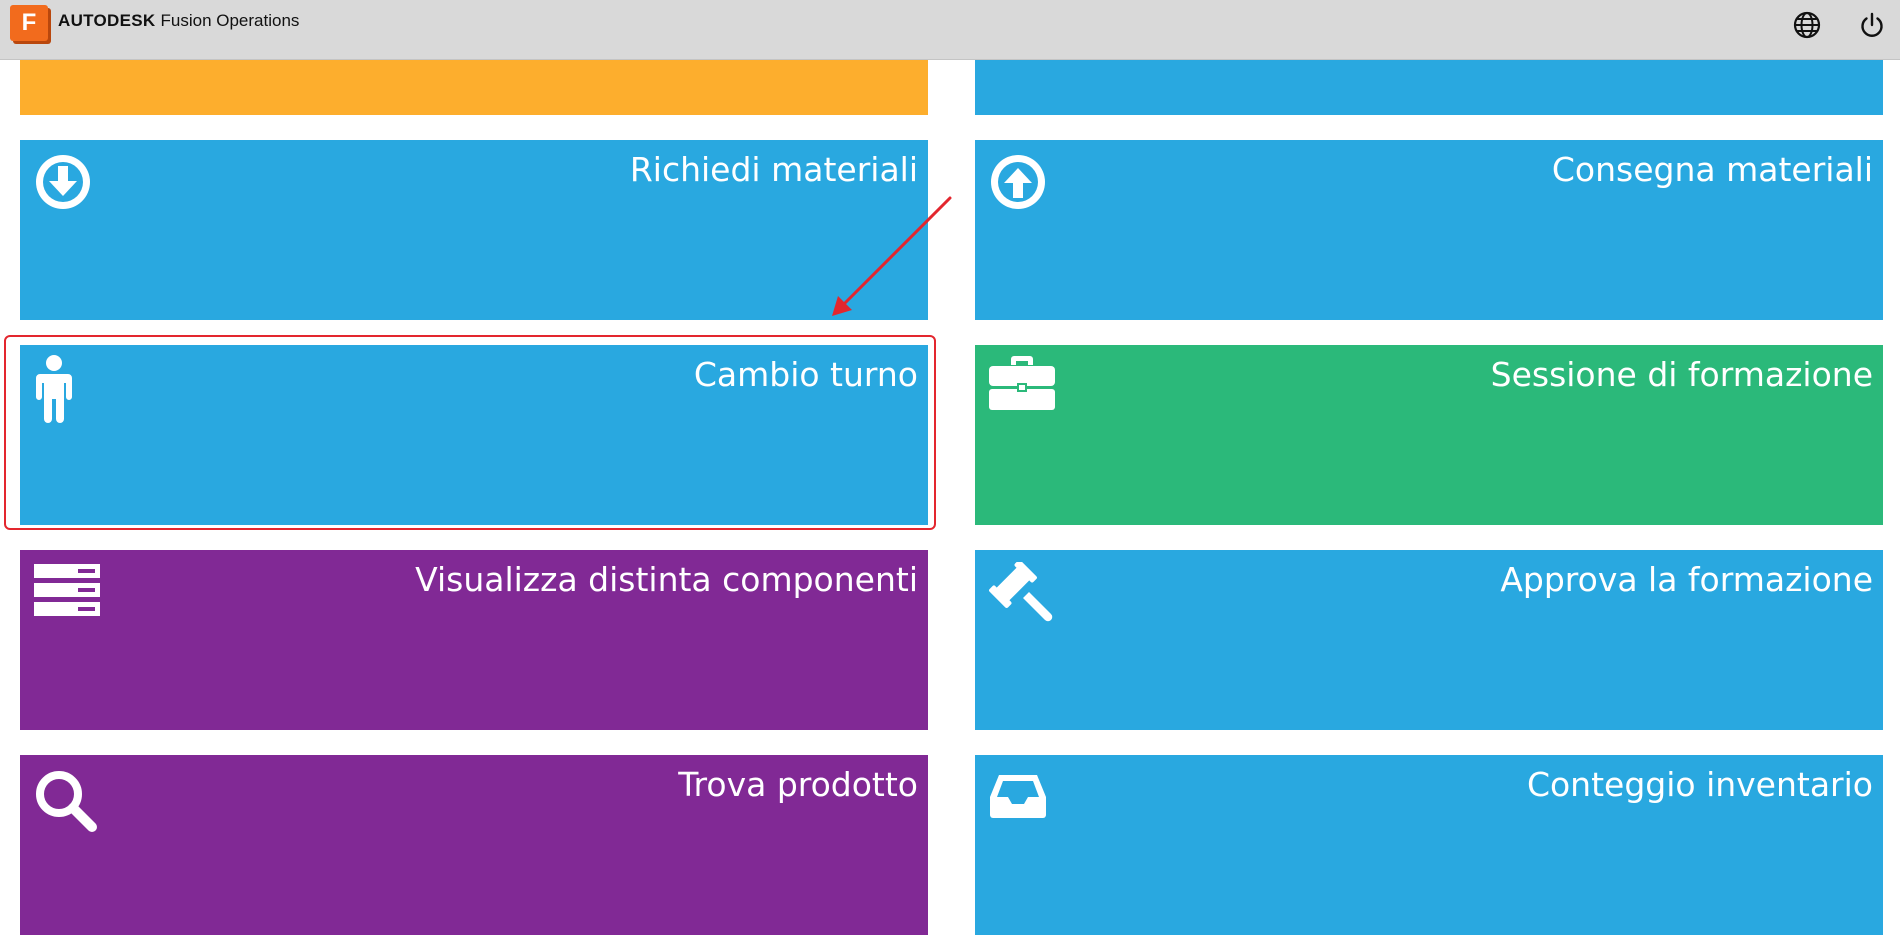 This screenshot has width=1900, height=951. I want to click on tile-label: Sessione di formazione, so click(1681, 374).